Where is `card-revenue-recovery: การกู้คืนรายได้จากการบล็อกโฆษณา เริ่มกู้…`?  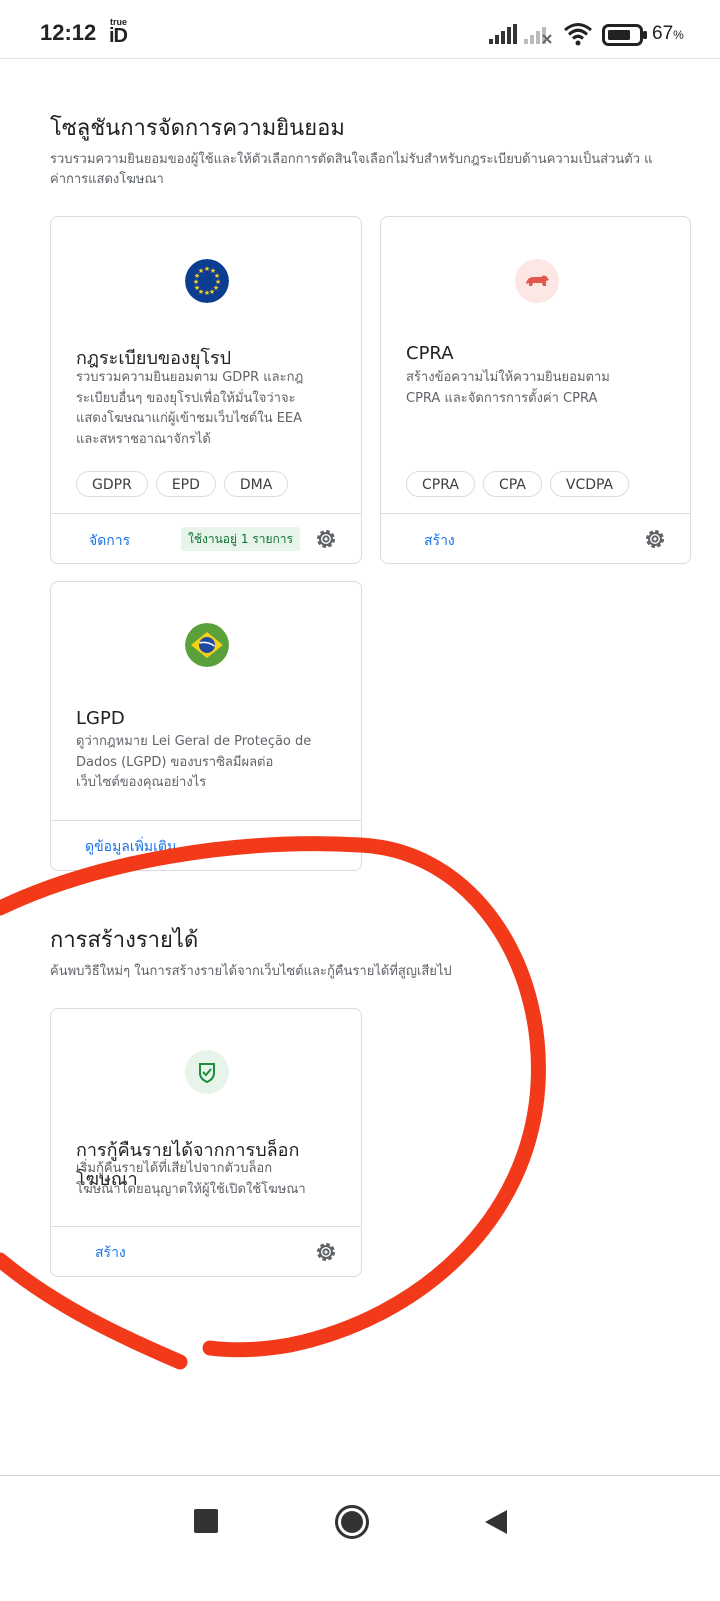 card-revenue-recovery: การกู้คืนรายได้จากการบล็อกโฆษณา เริ่มกู้… is located at coordinates (206, 1142).